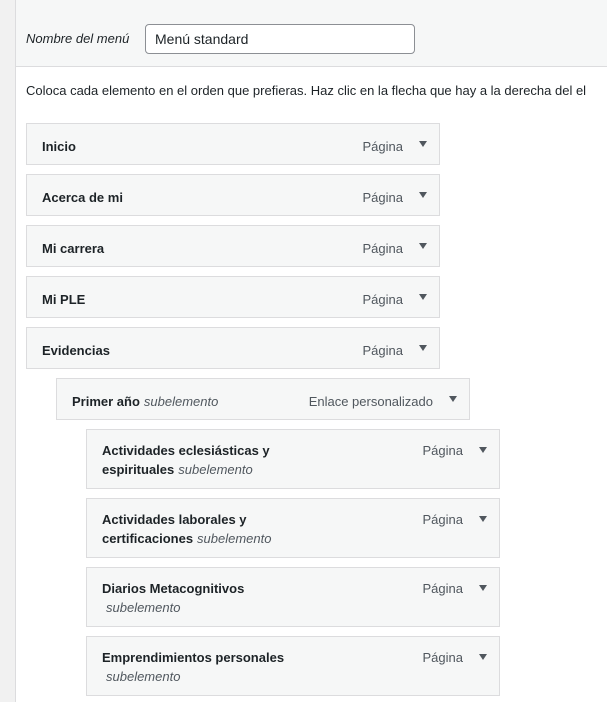 The width and height of the screenshot is (607, 702). Describe the element at coordinates (280, 39) in the screenshot. I see `menu-name-input` at that location.